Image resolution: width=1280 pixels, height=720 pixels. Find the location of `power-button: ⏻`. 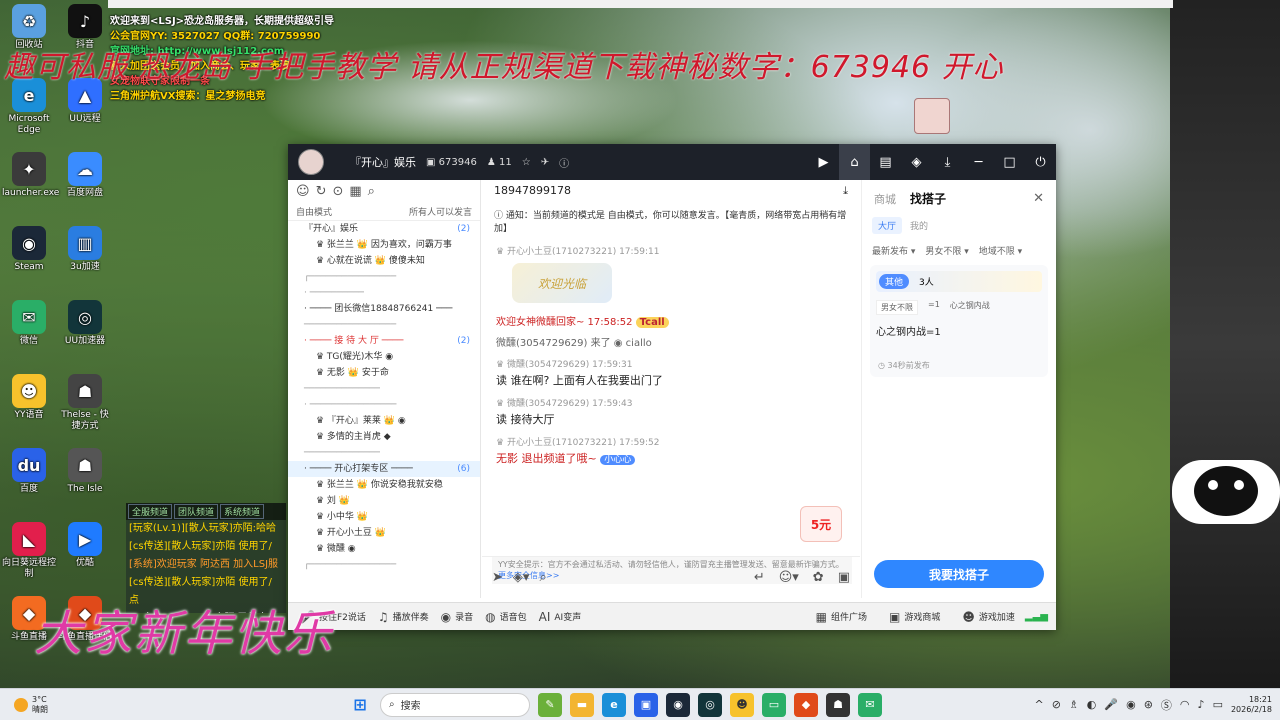

power-button: ⏻ is located at coordinates (1040, 162).